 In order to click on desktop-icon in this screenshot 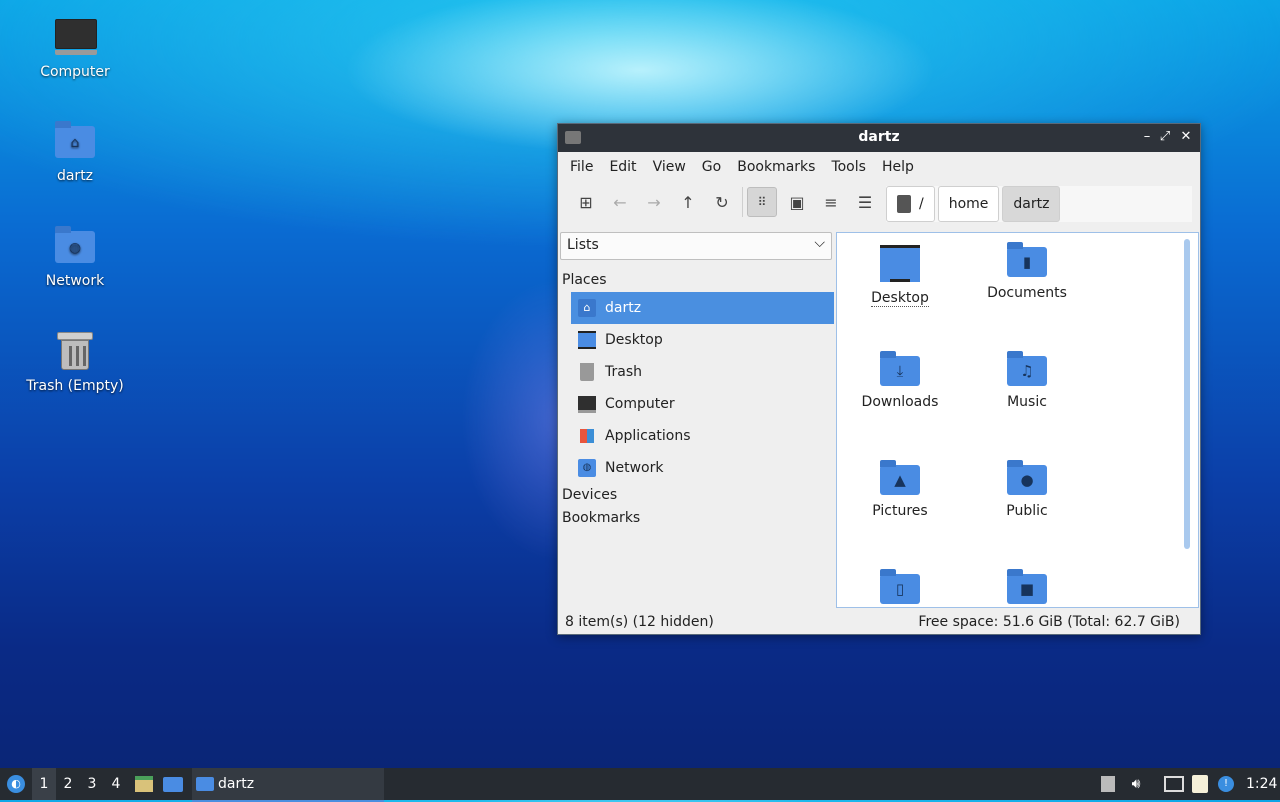, I will do `click(587, 340)`.